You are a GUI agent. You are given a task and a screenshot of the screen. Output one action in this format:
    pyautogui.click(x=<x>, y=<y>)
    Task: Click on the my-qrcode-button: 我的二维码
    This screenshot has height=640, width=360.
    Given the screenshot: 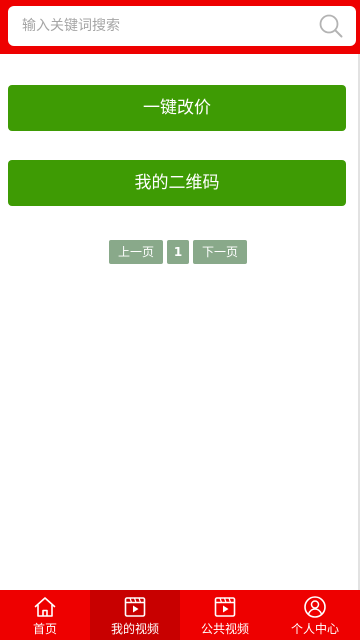 What is the action you would take?
    pyautogui.click(x=177, y=183)
    